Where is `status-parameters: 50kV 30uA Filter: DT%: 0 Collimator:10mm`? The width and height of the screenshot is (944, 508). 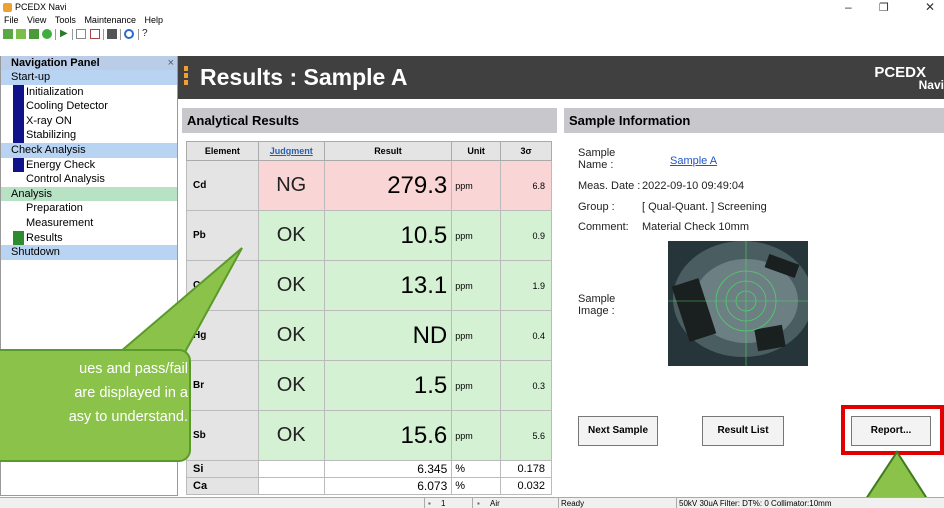 status-parameters: 50kV 30uA Filter: DT%: 0 Collimator:10mm is located at coordinates (755, 503).